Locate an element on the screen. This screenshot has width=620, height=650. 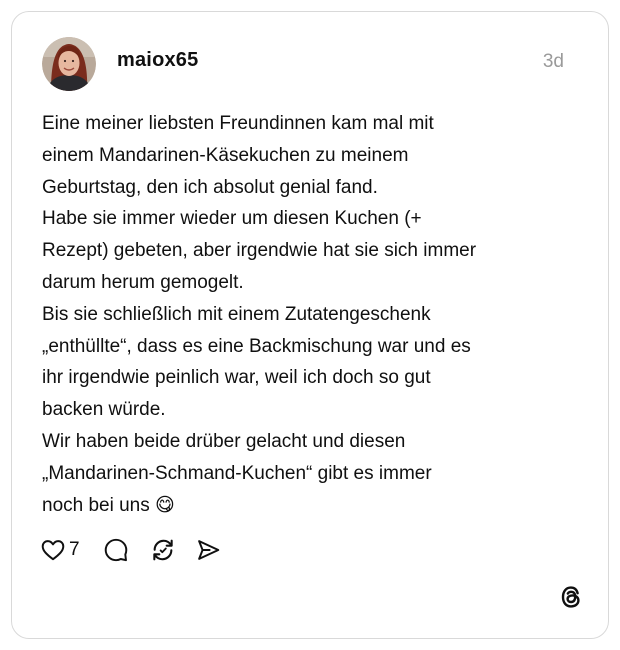
post-text-line: noch bei uns is located at coordinates (96, 505).